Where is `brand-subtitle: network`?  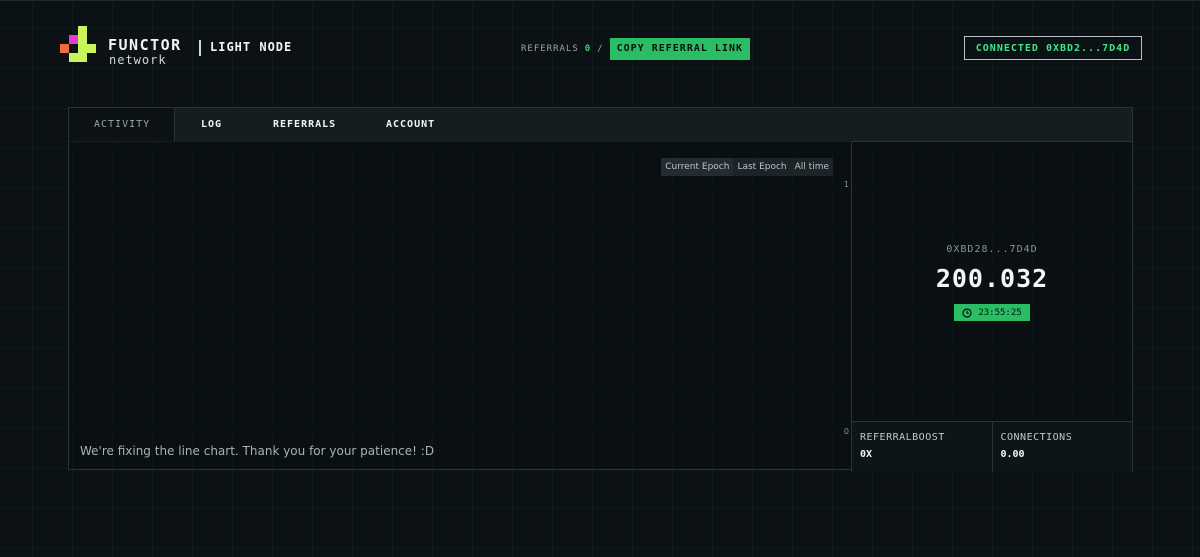
brand-subtitle: network is located at coordinates (138, 60).